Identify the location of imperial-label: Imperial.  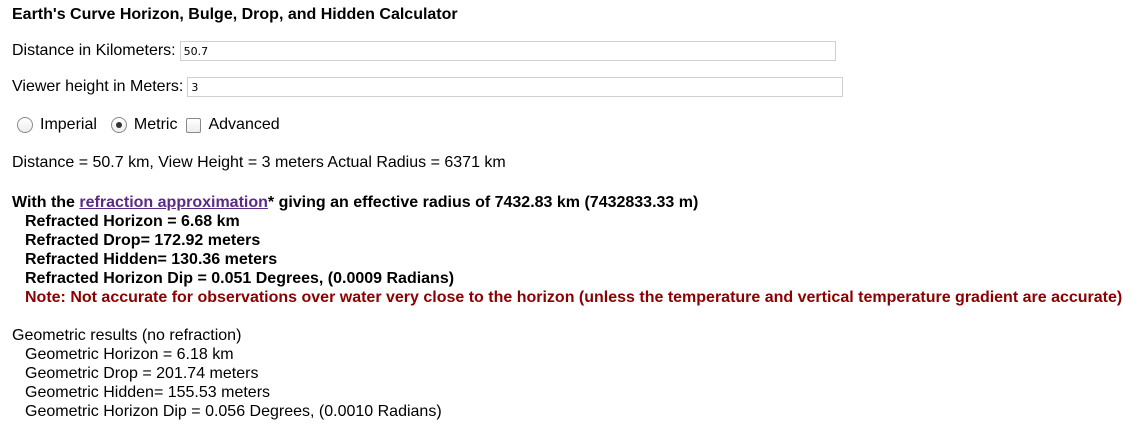
(68, 124).